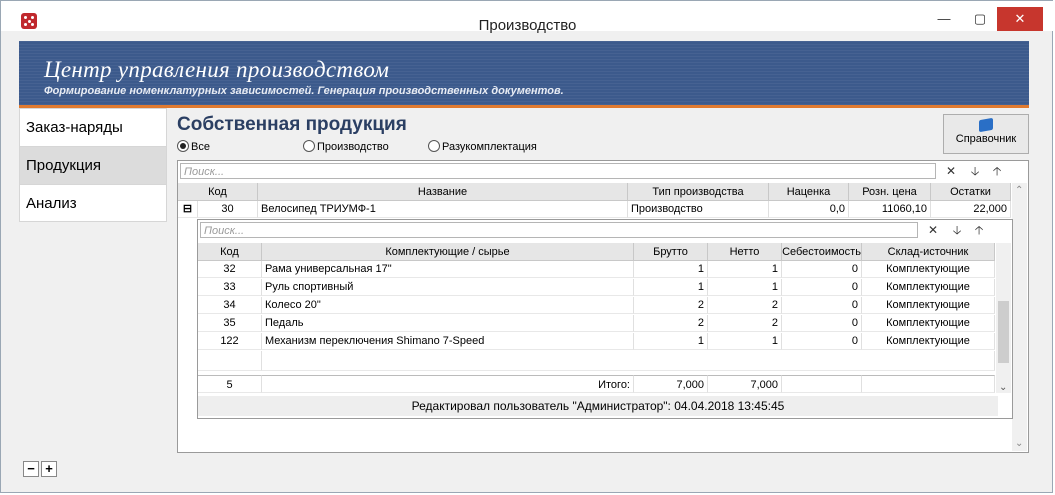 The width and height of the screenshot is (1055, 495). I want to click on scroll-up-icon: ⌃, so click(1019, 190).